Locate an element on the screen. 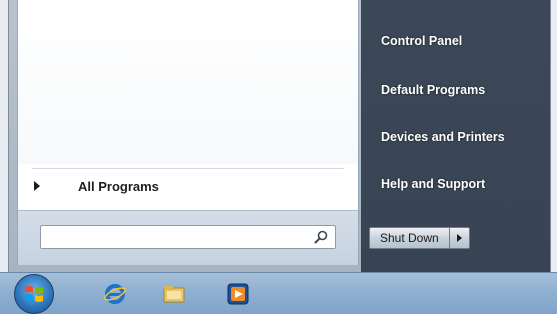 The image size is (557, 314). windows-explorer-icon is located at coordinates (174, 294).